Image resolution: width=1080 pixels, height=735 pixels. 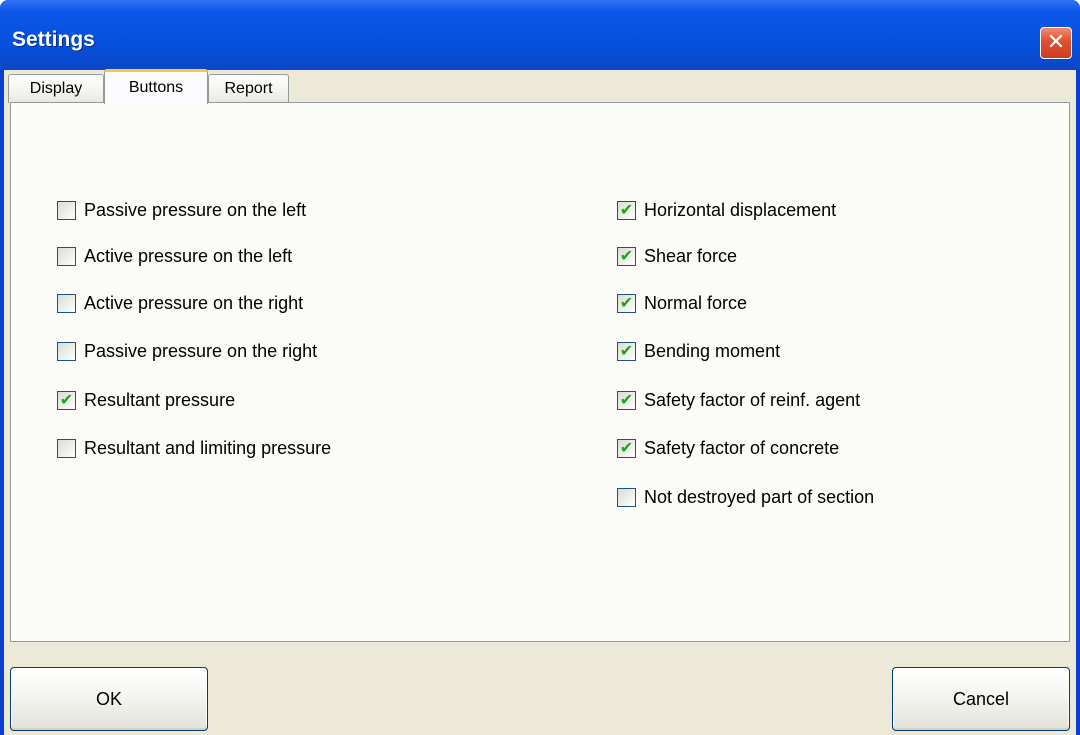 I want to click on close-button: ✕, so click(x=1056, y=43).